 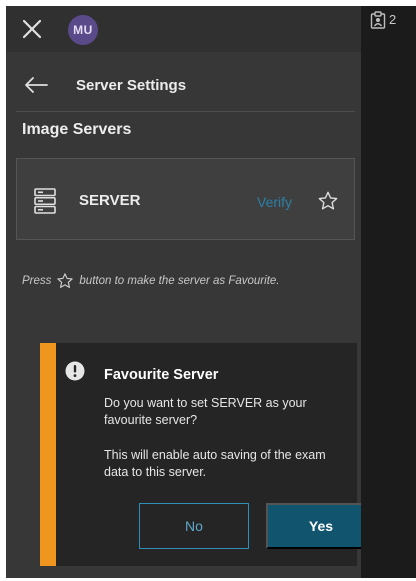 I want to click on verify-link: Verify, so click(x=274, y=202).